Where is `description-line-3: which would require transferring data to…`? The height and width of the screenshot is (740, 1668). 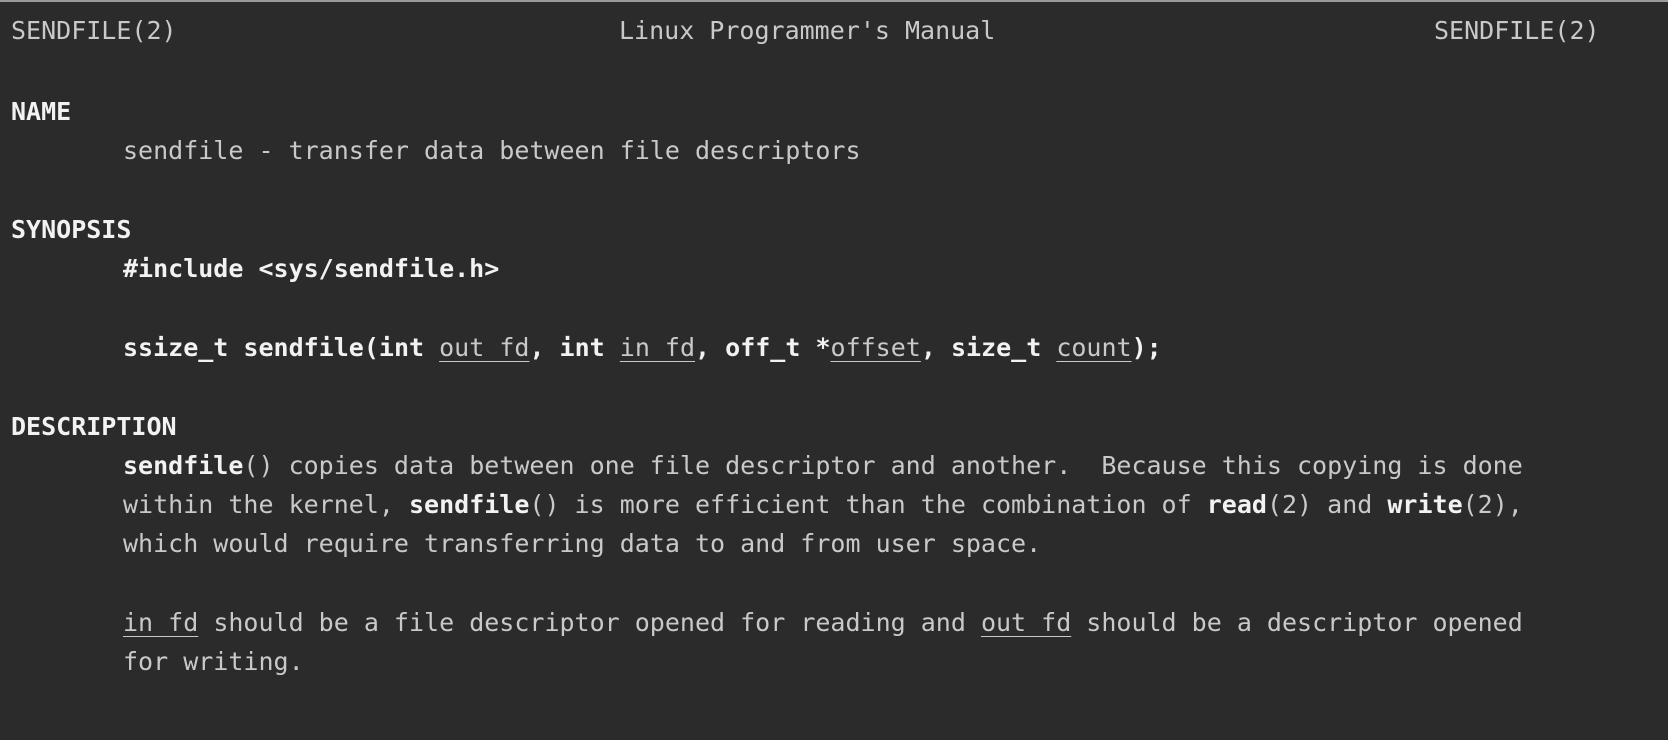
description-line-3: which would require transferring data to… is located at coordinates (582, 543).